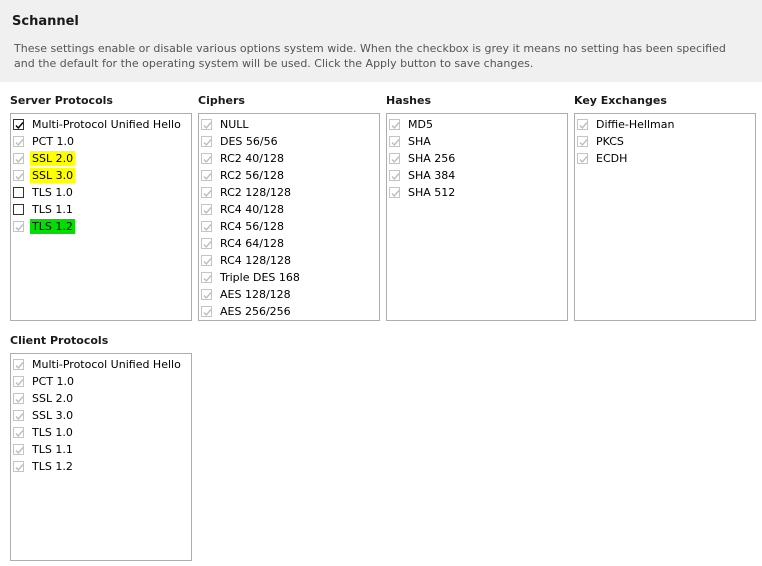 The width and height of the screenshot is (762, 566). I want to click on ciphers-item-null: NULL, so click(289, 124).